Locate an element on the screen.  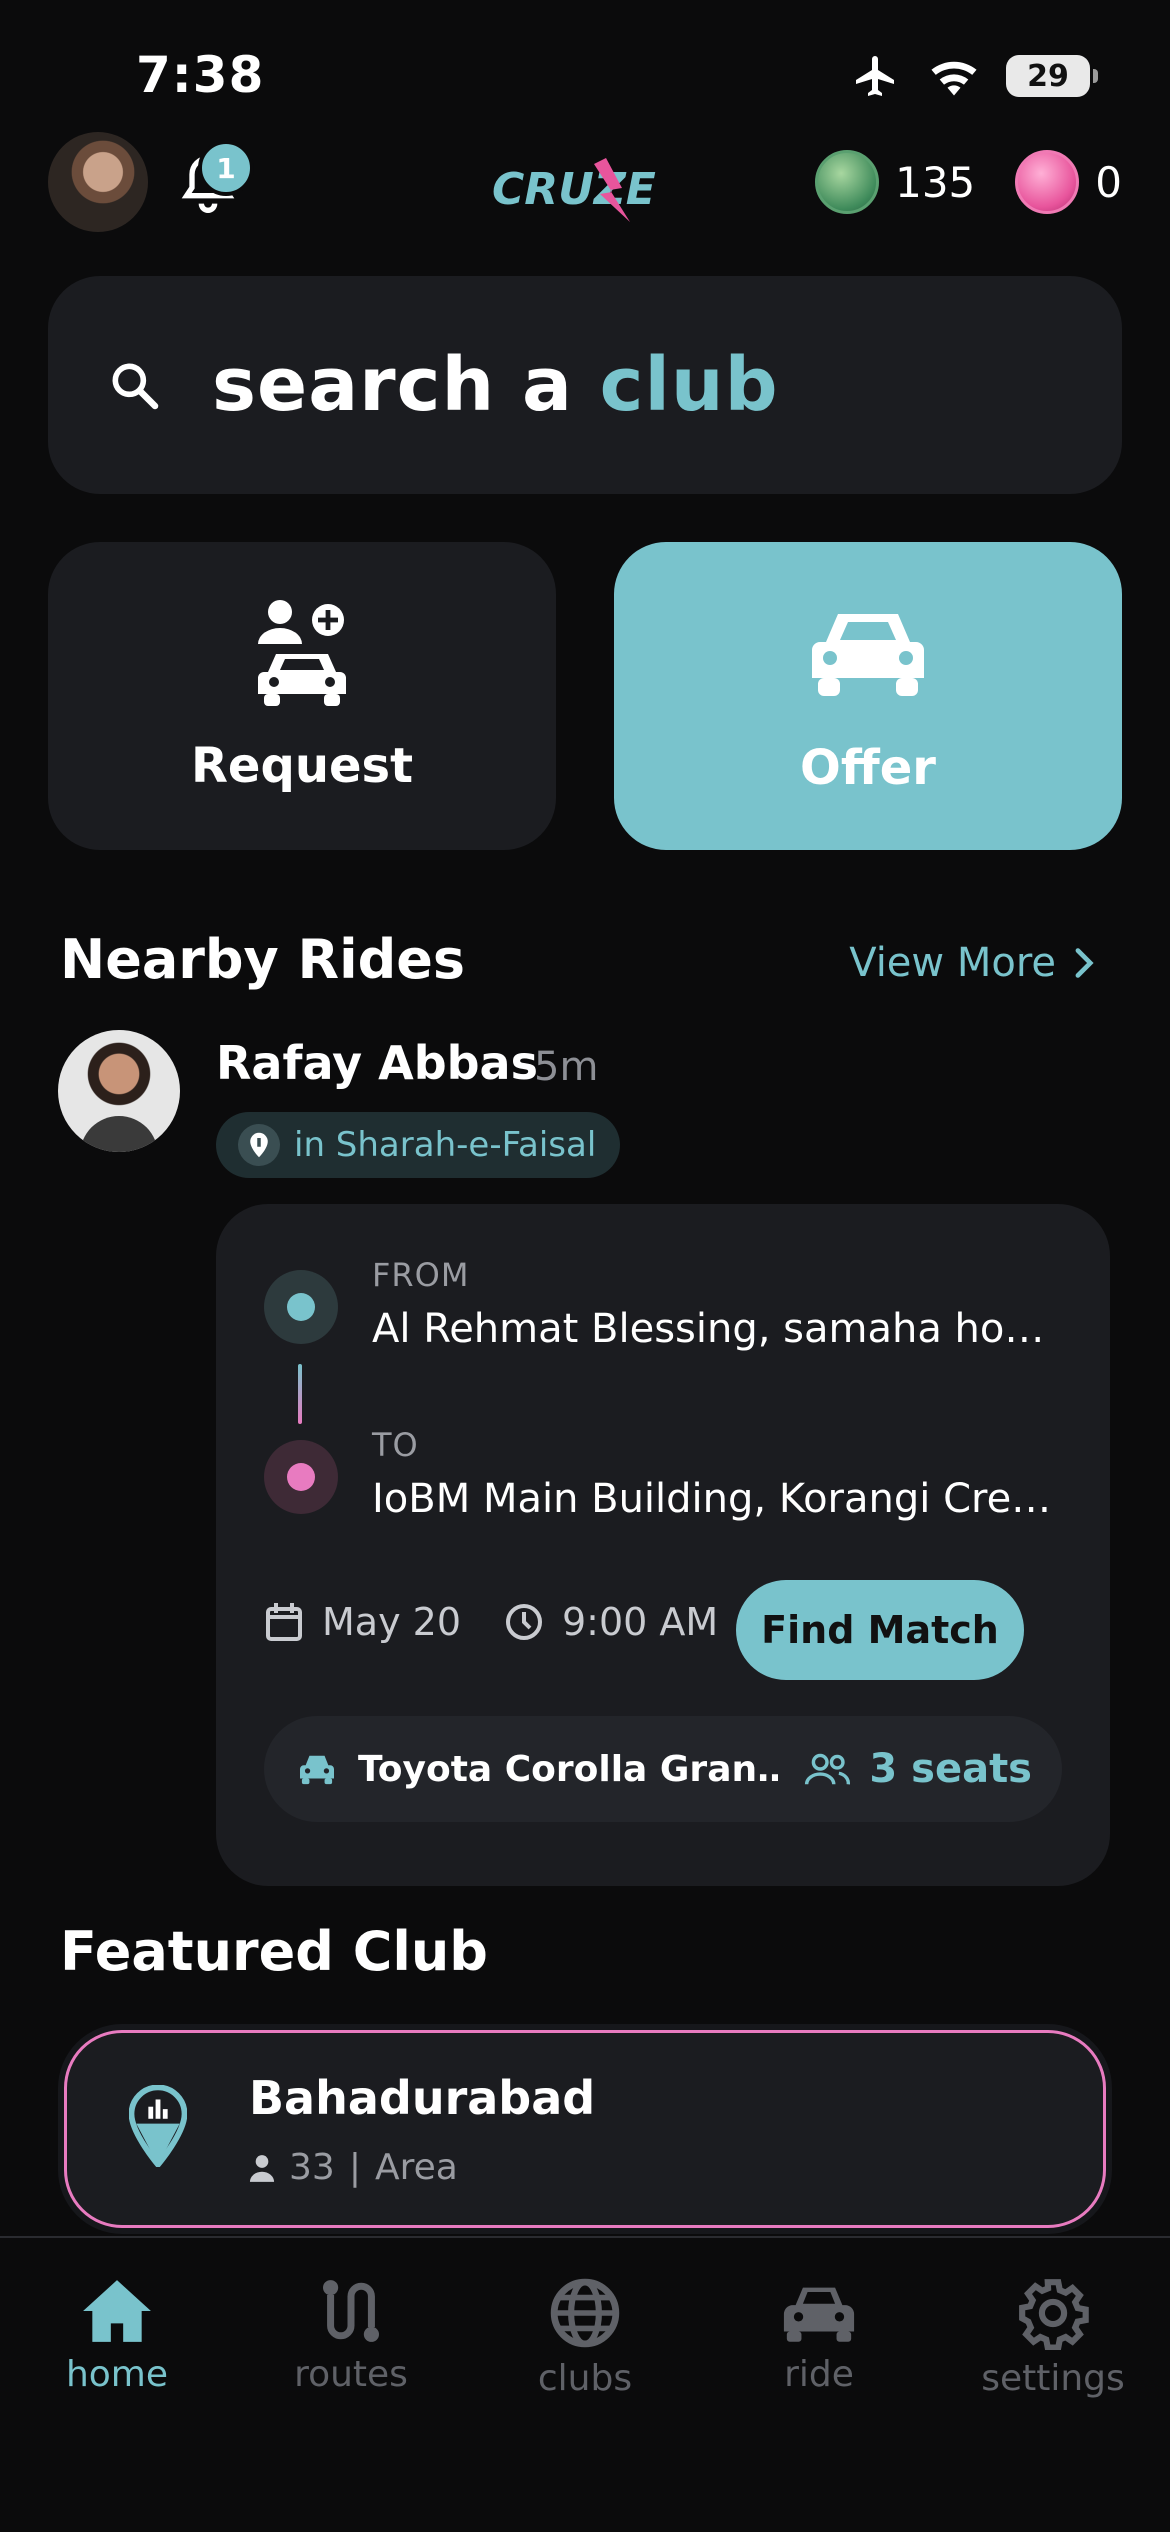
nearby-rides-title: Nearby Rides is located at coordinates (263, 959).